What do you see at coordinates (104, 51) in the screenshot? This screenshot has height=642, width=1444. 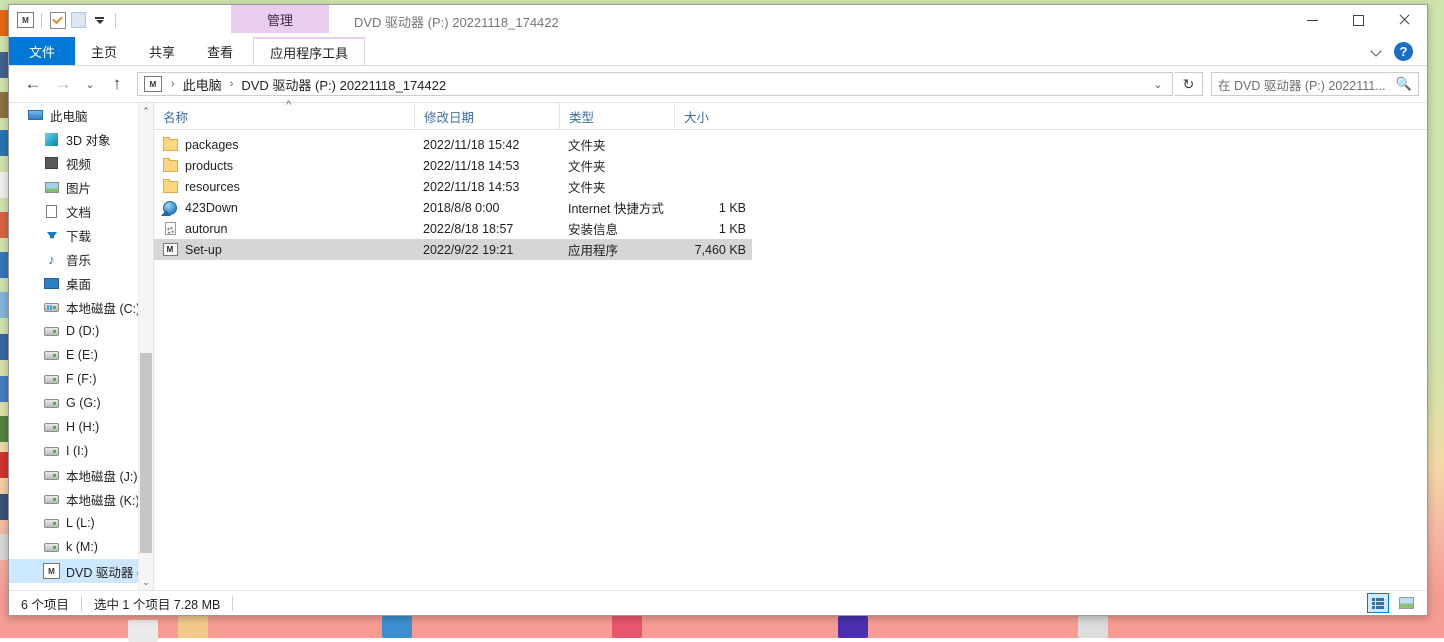 I see `tab-home: 主页` at bounding box center [104, 51].